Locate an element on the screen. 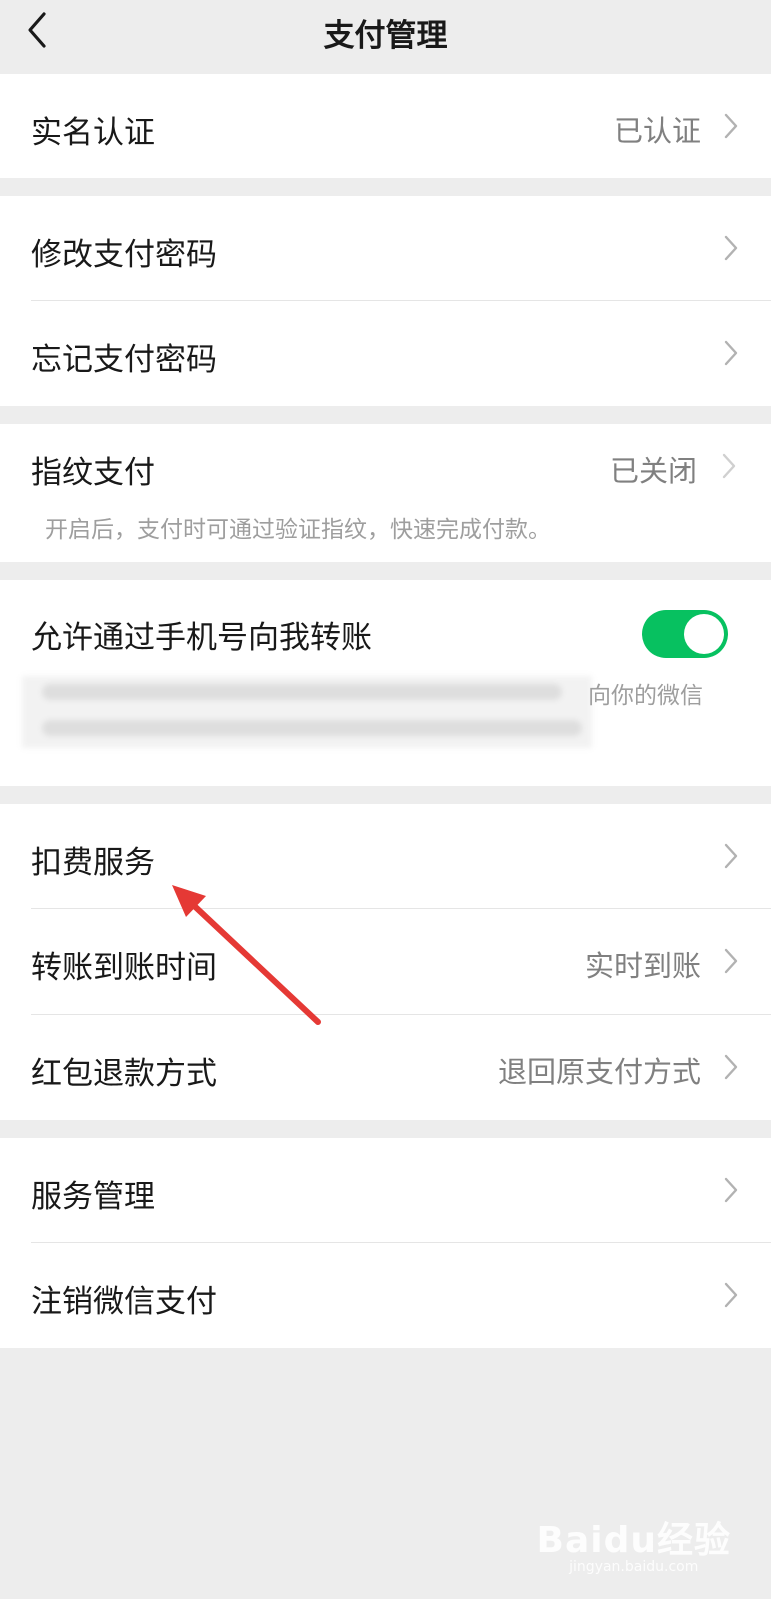  row-service-management: 服务管理 is located at coordinates (385, 1190).